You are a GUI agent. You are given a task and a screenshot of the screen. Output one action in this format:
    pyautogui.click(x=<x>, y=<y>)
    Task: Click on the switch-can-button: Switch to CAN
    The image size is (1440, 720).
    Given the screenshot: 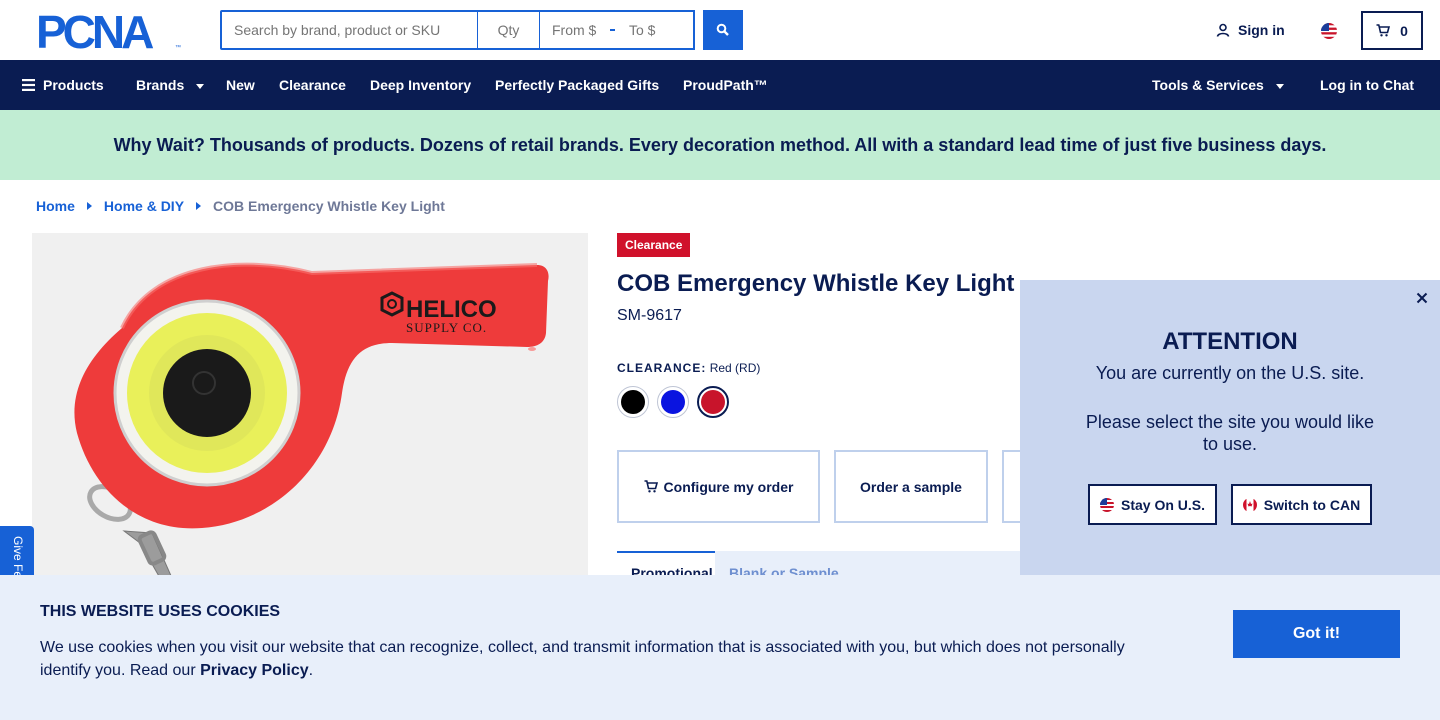 What is the action you would take?
    pyautogui.click(x=1301, y=504)
    